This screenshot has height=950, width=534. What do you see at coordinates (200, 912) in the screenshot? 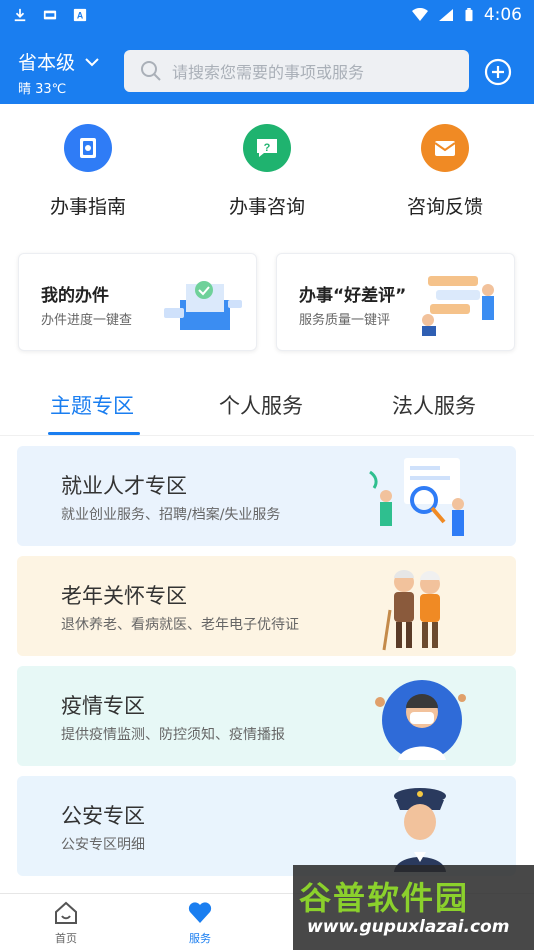
I see `heart-icon` at bounding box center [200, 912].